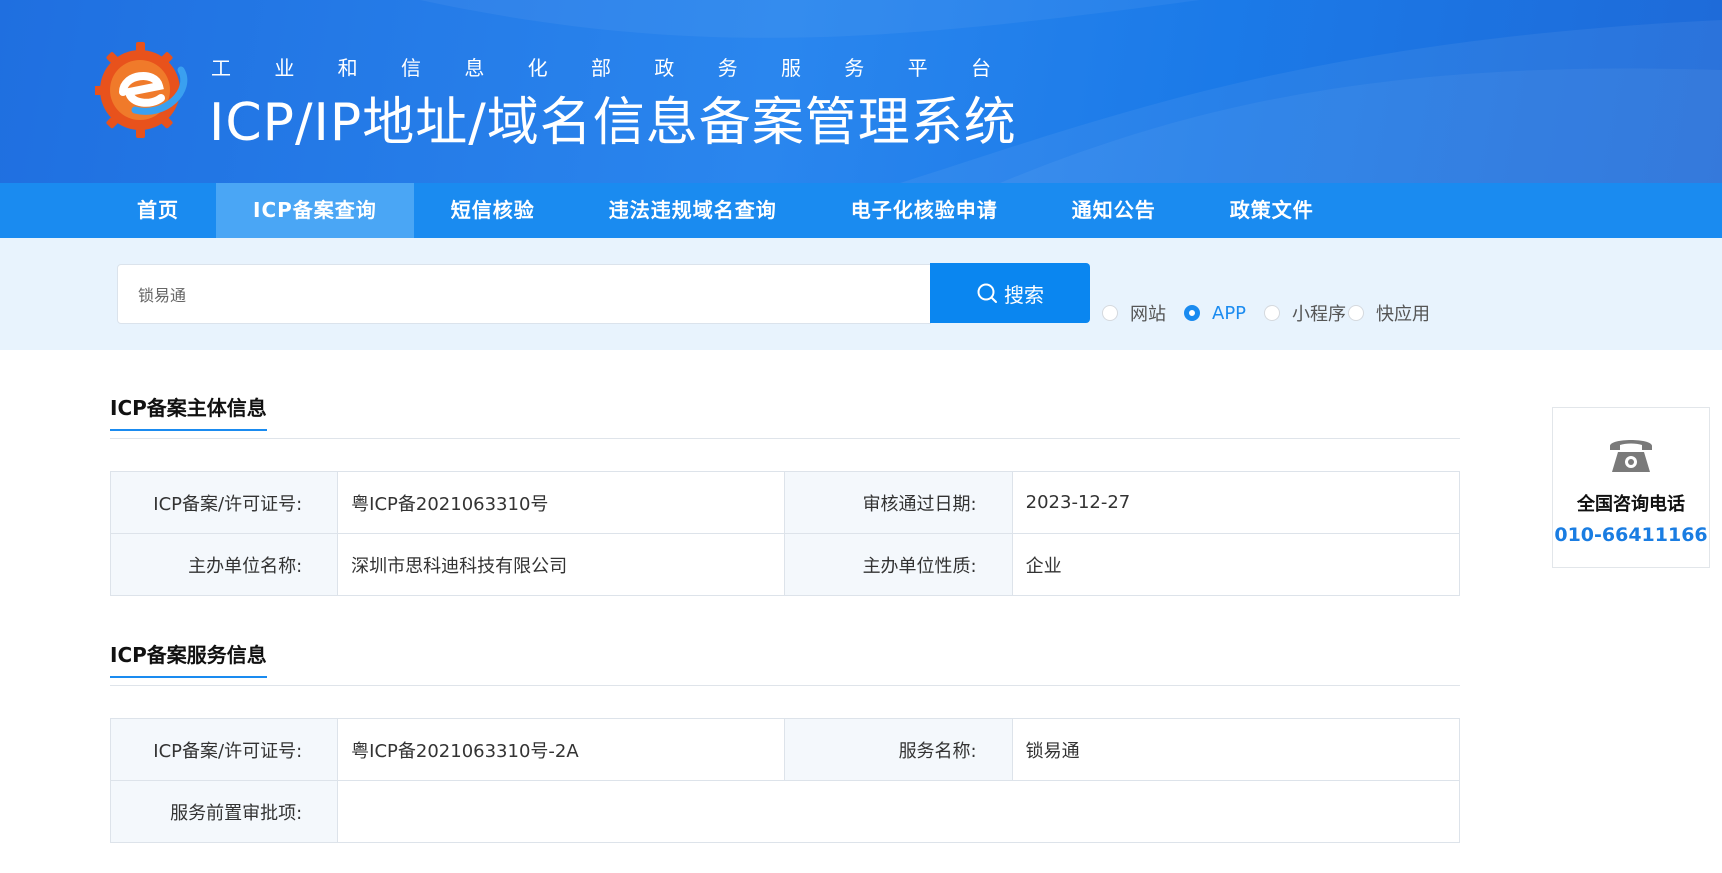 This screenshot has height=873, width=1722. I want to click on radio-mini-program: 小程序, so click(1305, 313).